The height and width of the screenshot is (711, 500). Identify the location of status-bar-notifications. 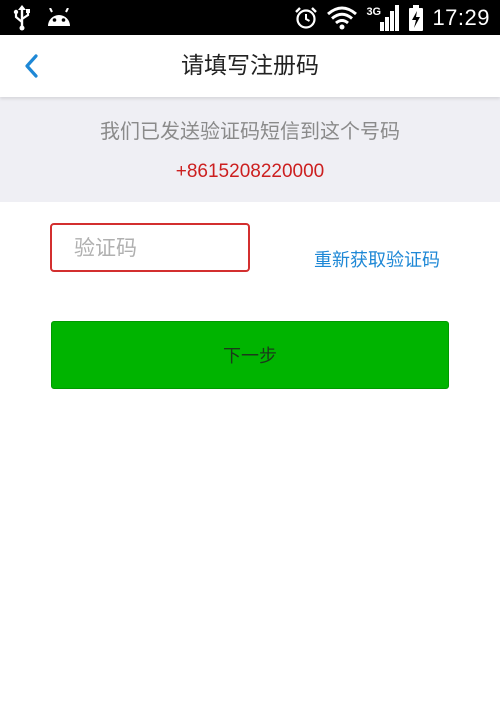
(42, 17).